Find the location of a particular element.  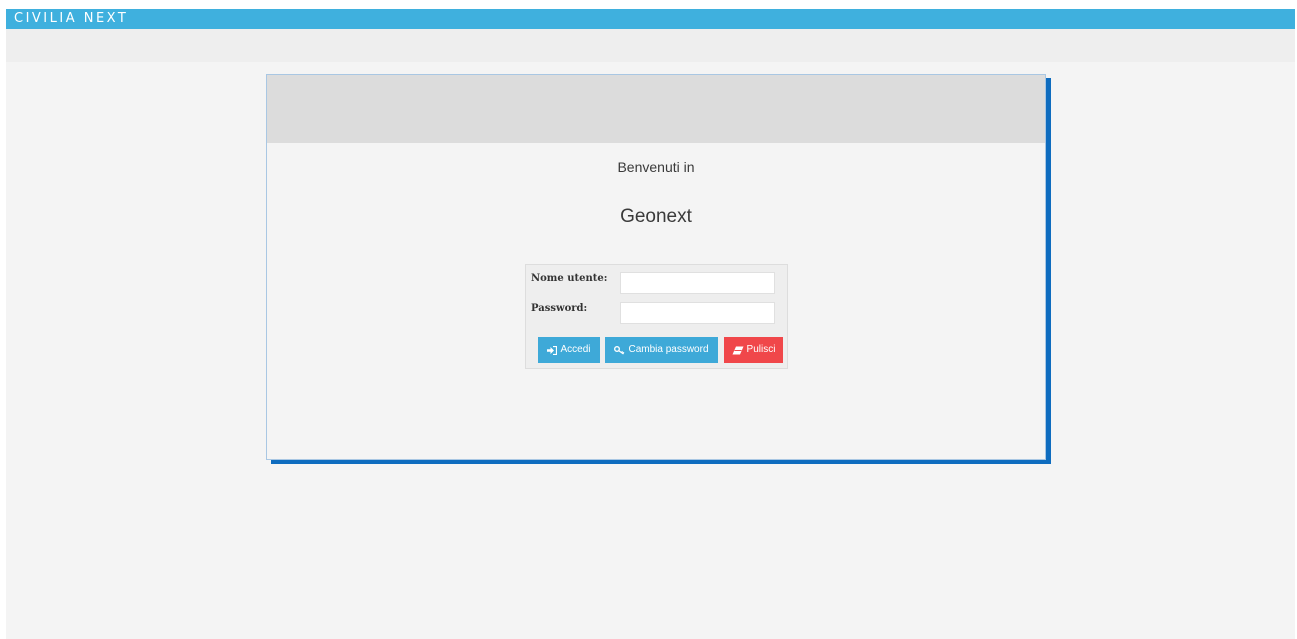

change-password-button-label: Cambia password is located at coordinates (668, 349).